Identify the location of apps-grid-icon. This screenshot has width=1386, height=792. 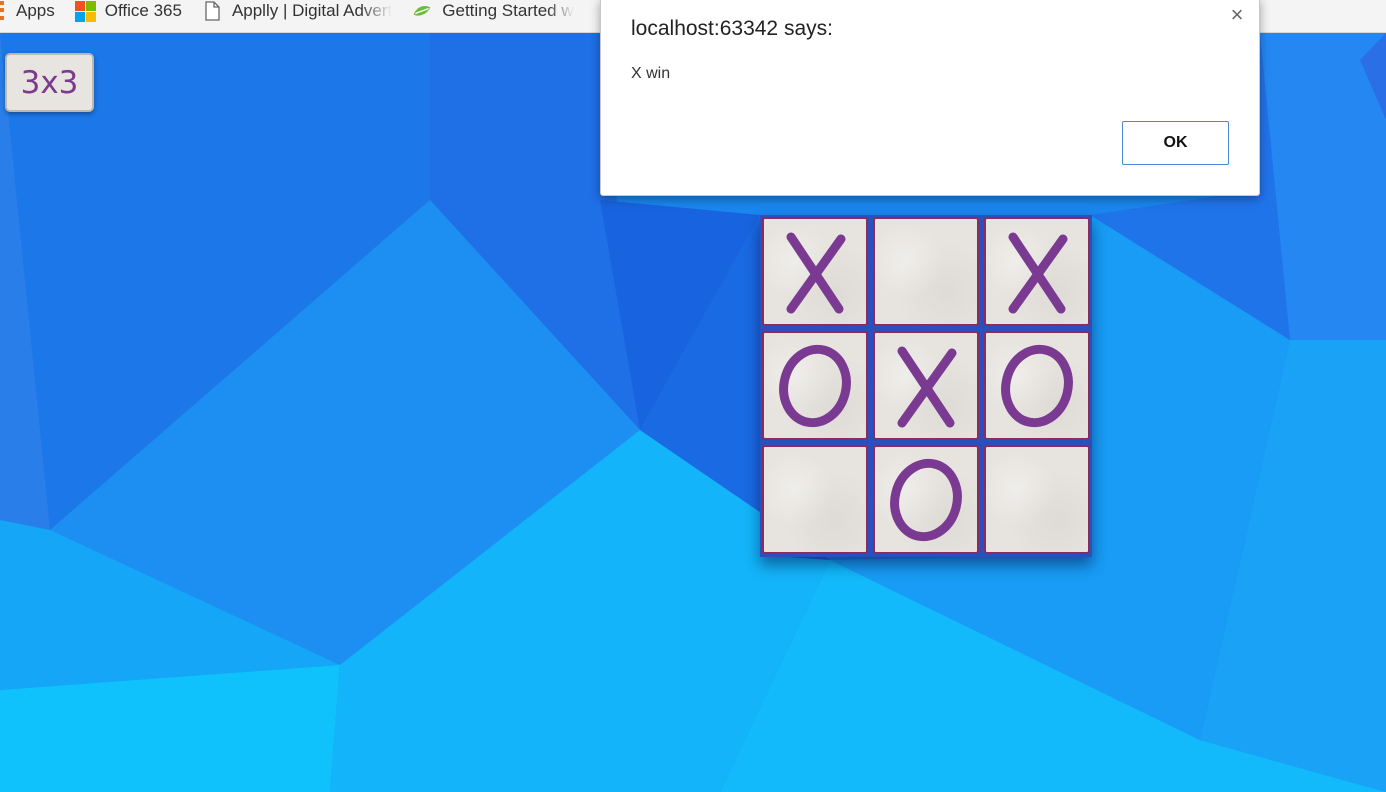
(3, 11).